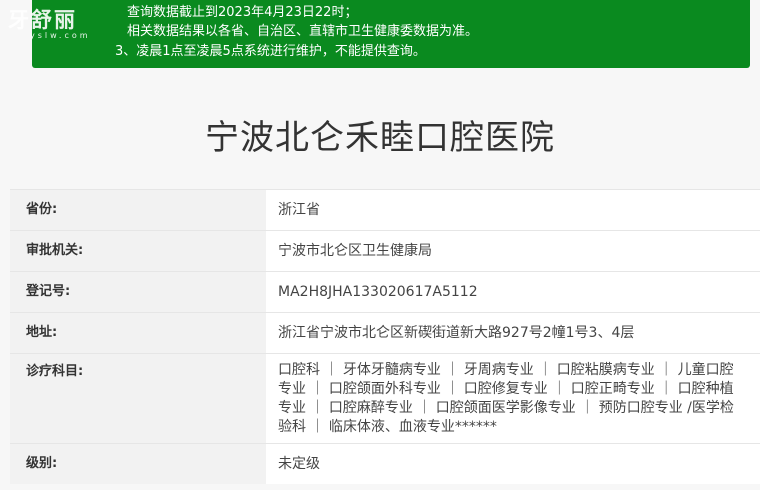 The width and height of the screenshot is (760, 490). I want to click on notice-line-1: 查询数据截止到2023年4月23日22时；, so click(242, 12).